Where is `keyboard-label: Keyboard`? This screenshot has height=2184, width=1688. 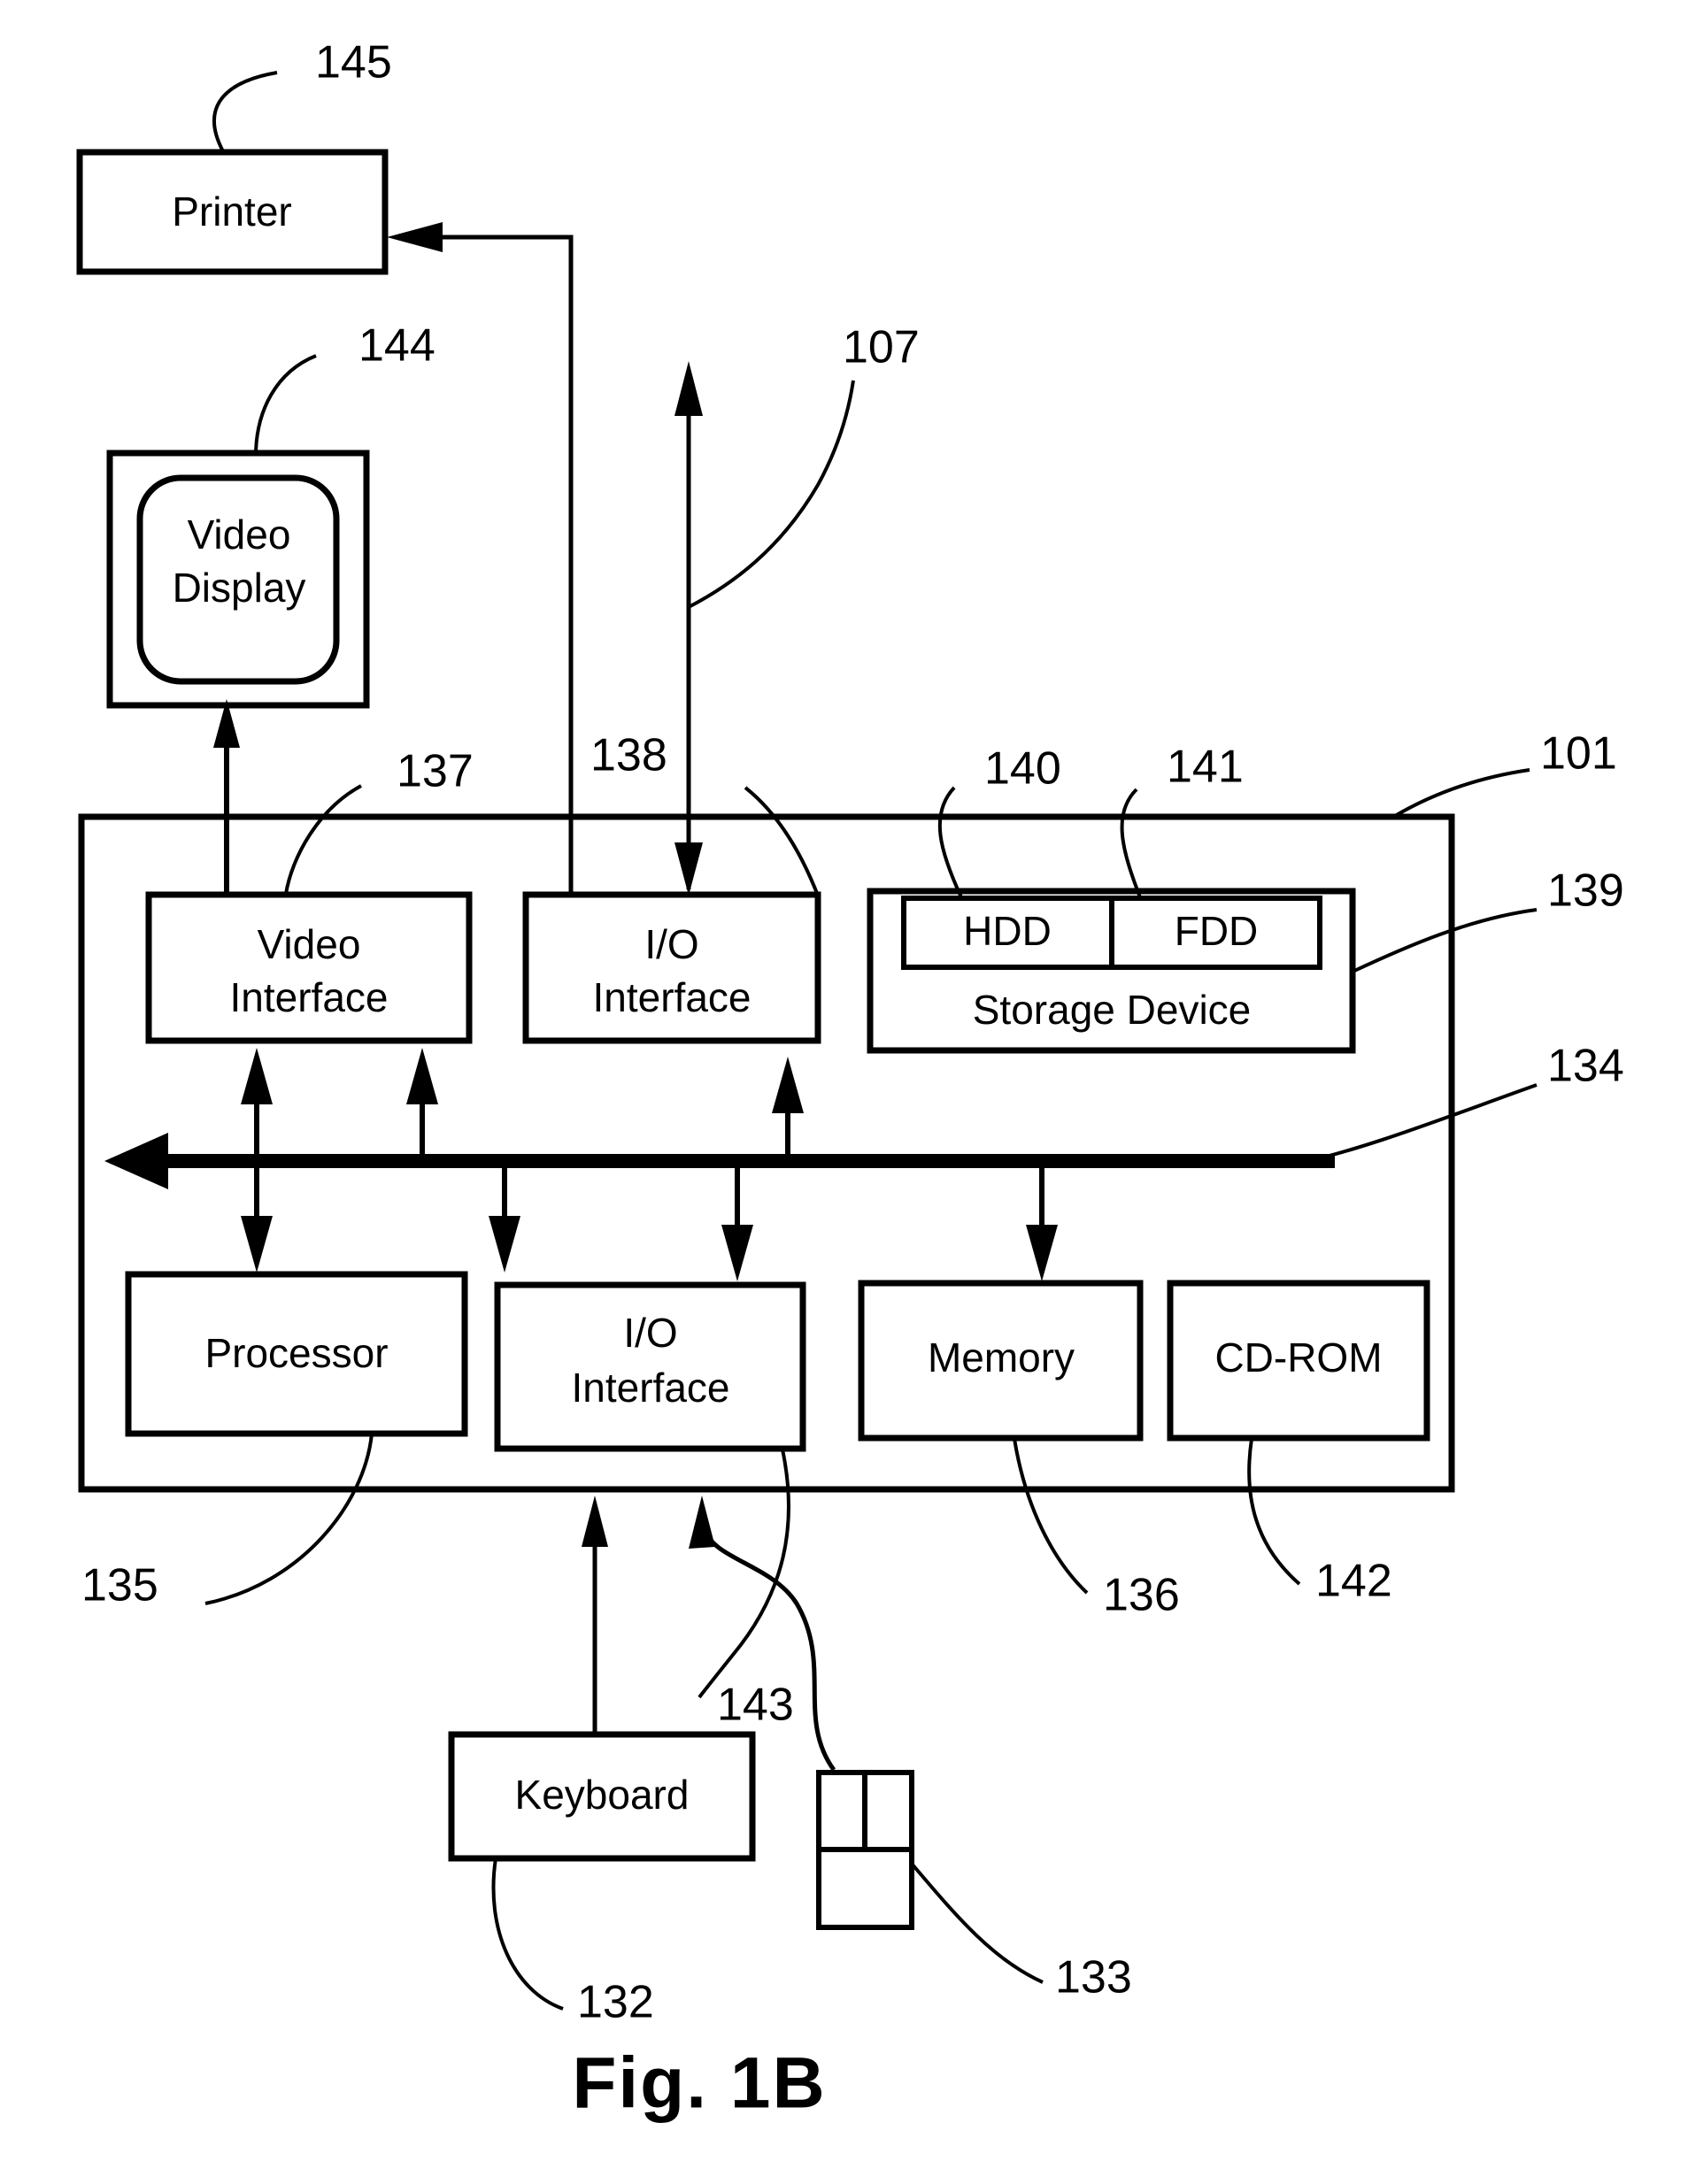
keyboard-label: Keyboard is located at coordinates (602, 1795).